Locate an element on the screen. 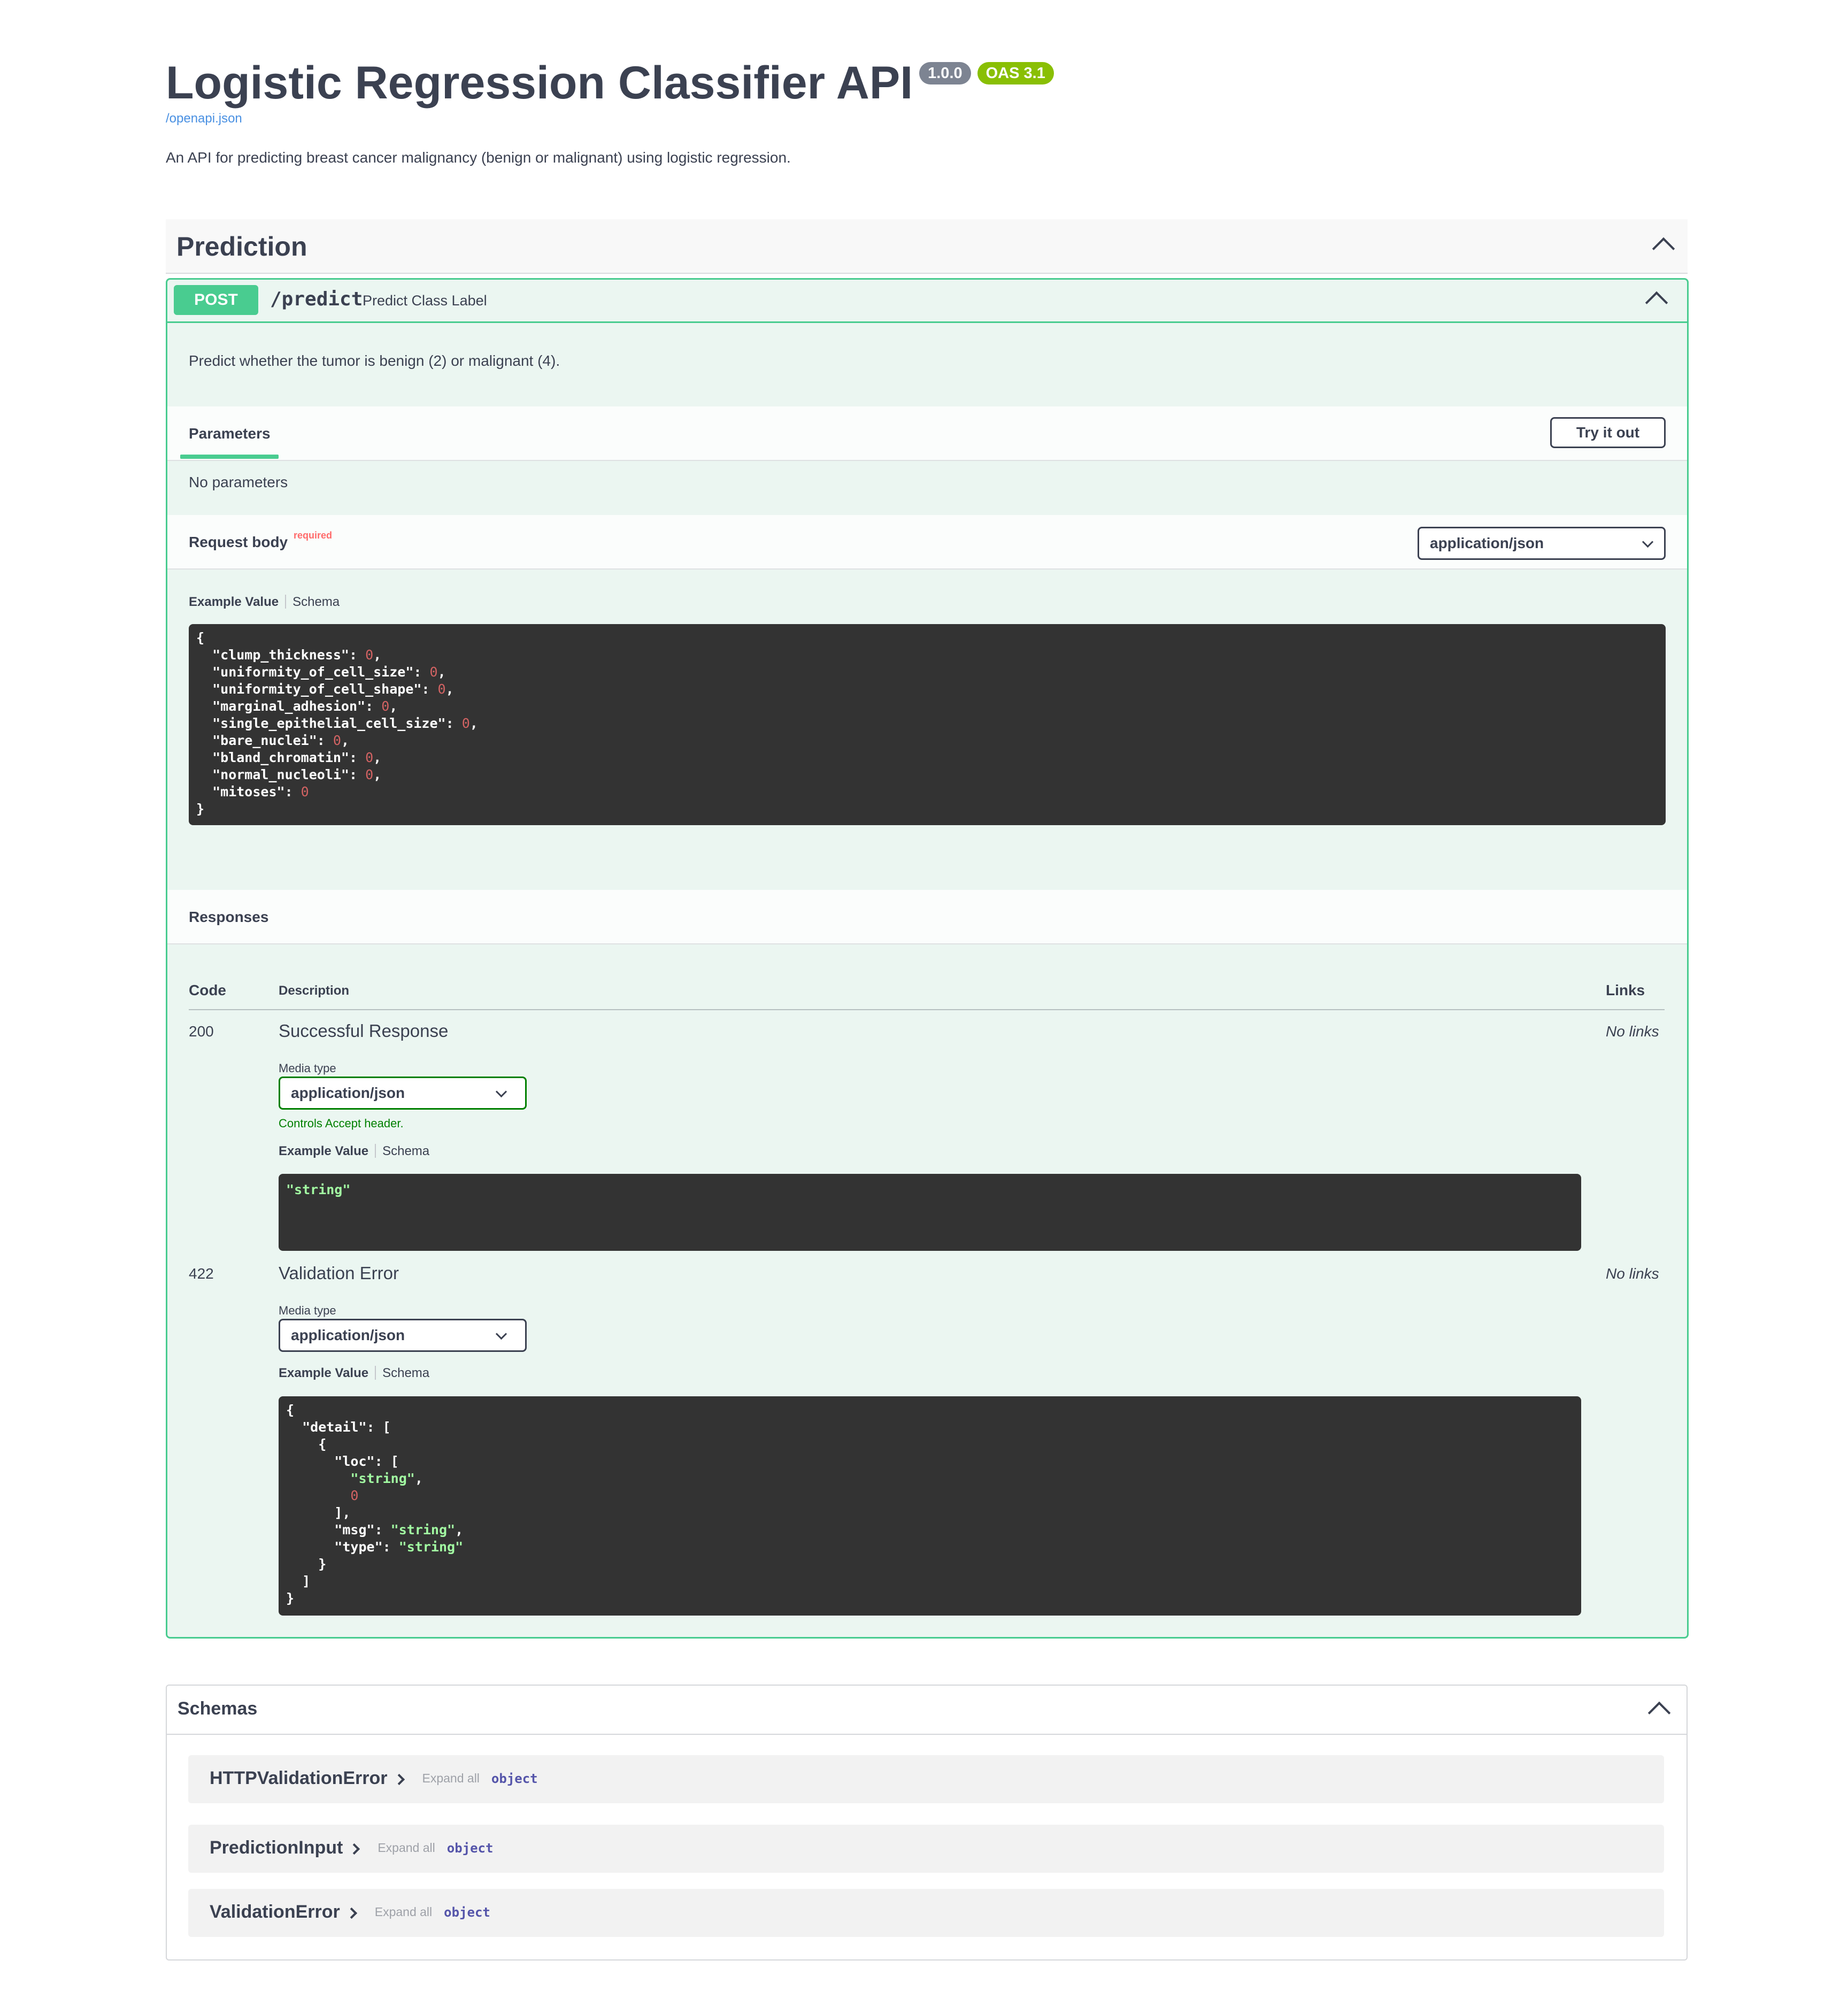 This screenshot has height=1999, width=1848. content-type-value: application/json is located at coordinates (1487, 543).